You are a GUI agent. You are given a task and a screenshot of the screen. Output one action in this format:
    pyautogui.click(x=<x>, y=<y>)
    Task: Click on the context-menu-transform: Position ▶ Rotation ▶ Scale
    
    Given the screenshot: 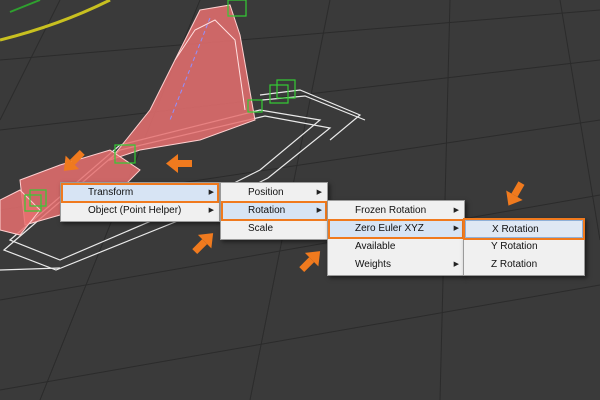 What is the action you would take?
    pyautogui.click(x=274, y=211)
    